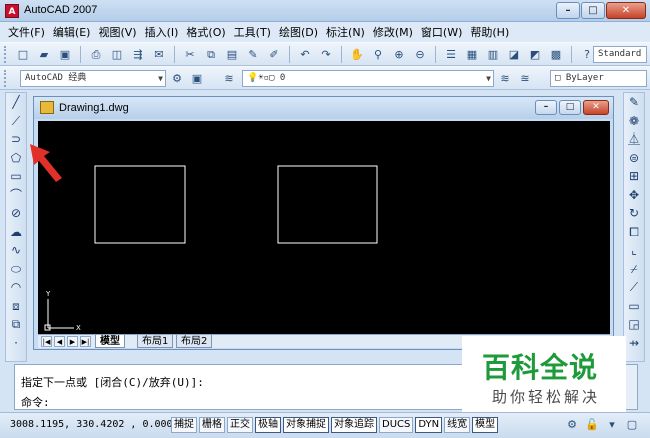 The height and width of the screenshot is (438, 650). What do you see at coordinates (354, 425) in the screenshot?
I see `otrack-toggle: 对象追踪` at bounding box center [354, 425].